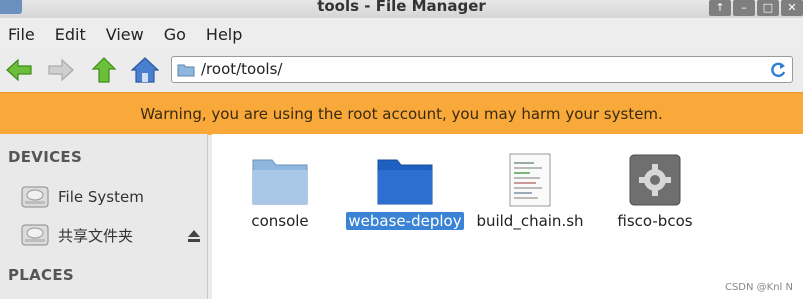 The width and height of the screenshot is (803, 299). What do you see at coordinates (41, 275) in the screenshot?
I see `places-header: PLACES` at bounding box center [41, 275].